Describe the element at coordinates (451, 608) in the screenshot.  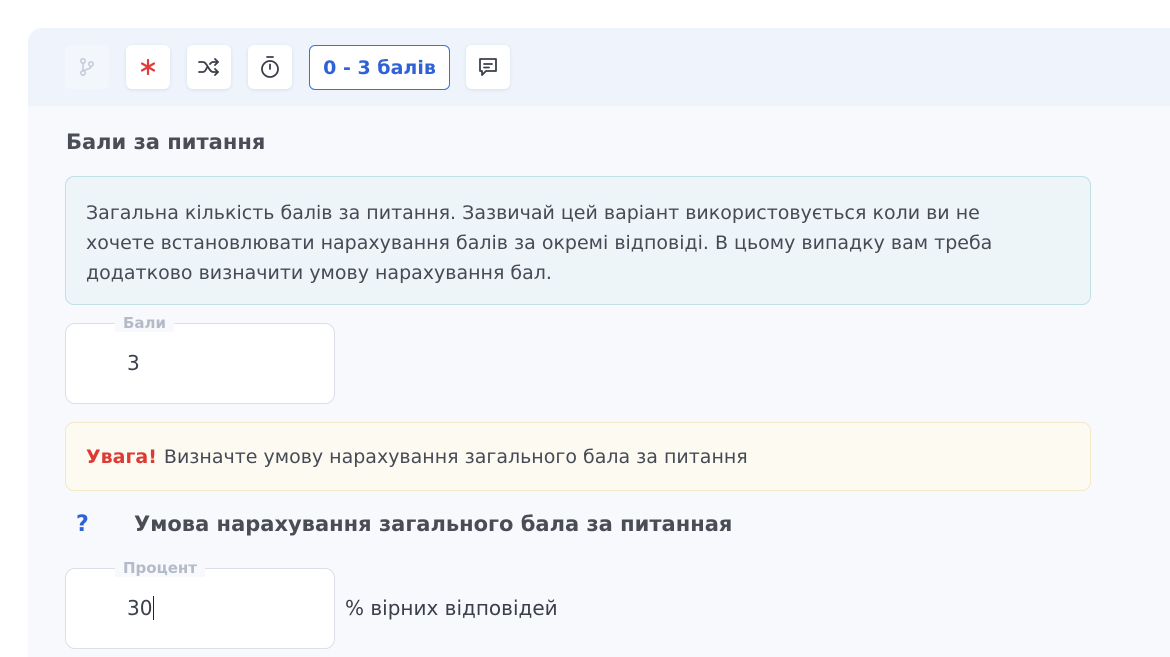
I see `percent-suffix: % вірних відповідей` at that location.